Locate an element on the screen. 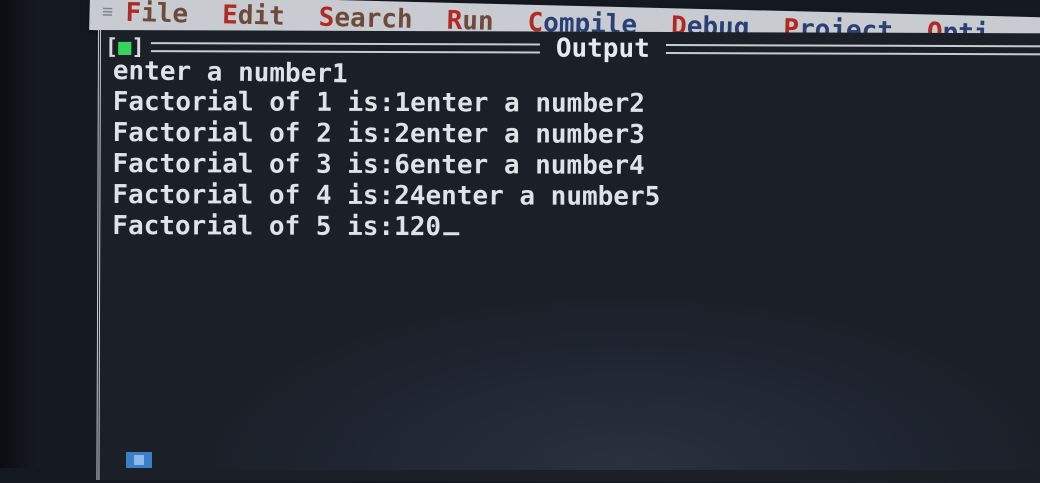  menu-edit-hotkey: E is located at coordinates (230, 15).